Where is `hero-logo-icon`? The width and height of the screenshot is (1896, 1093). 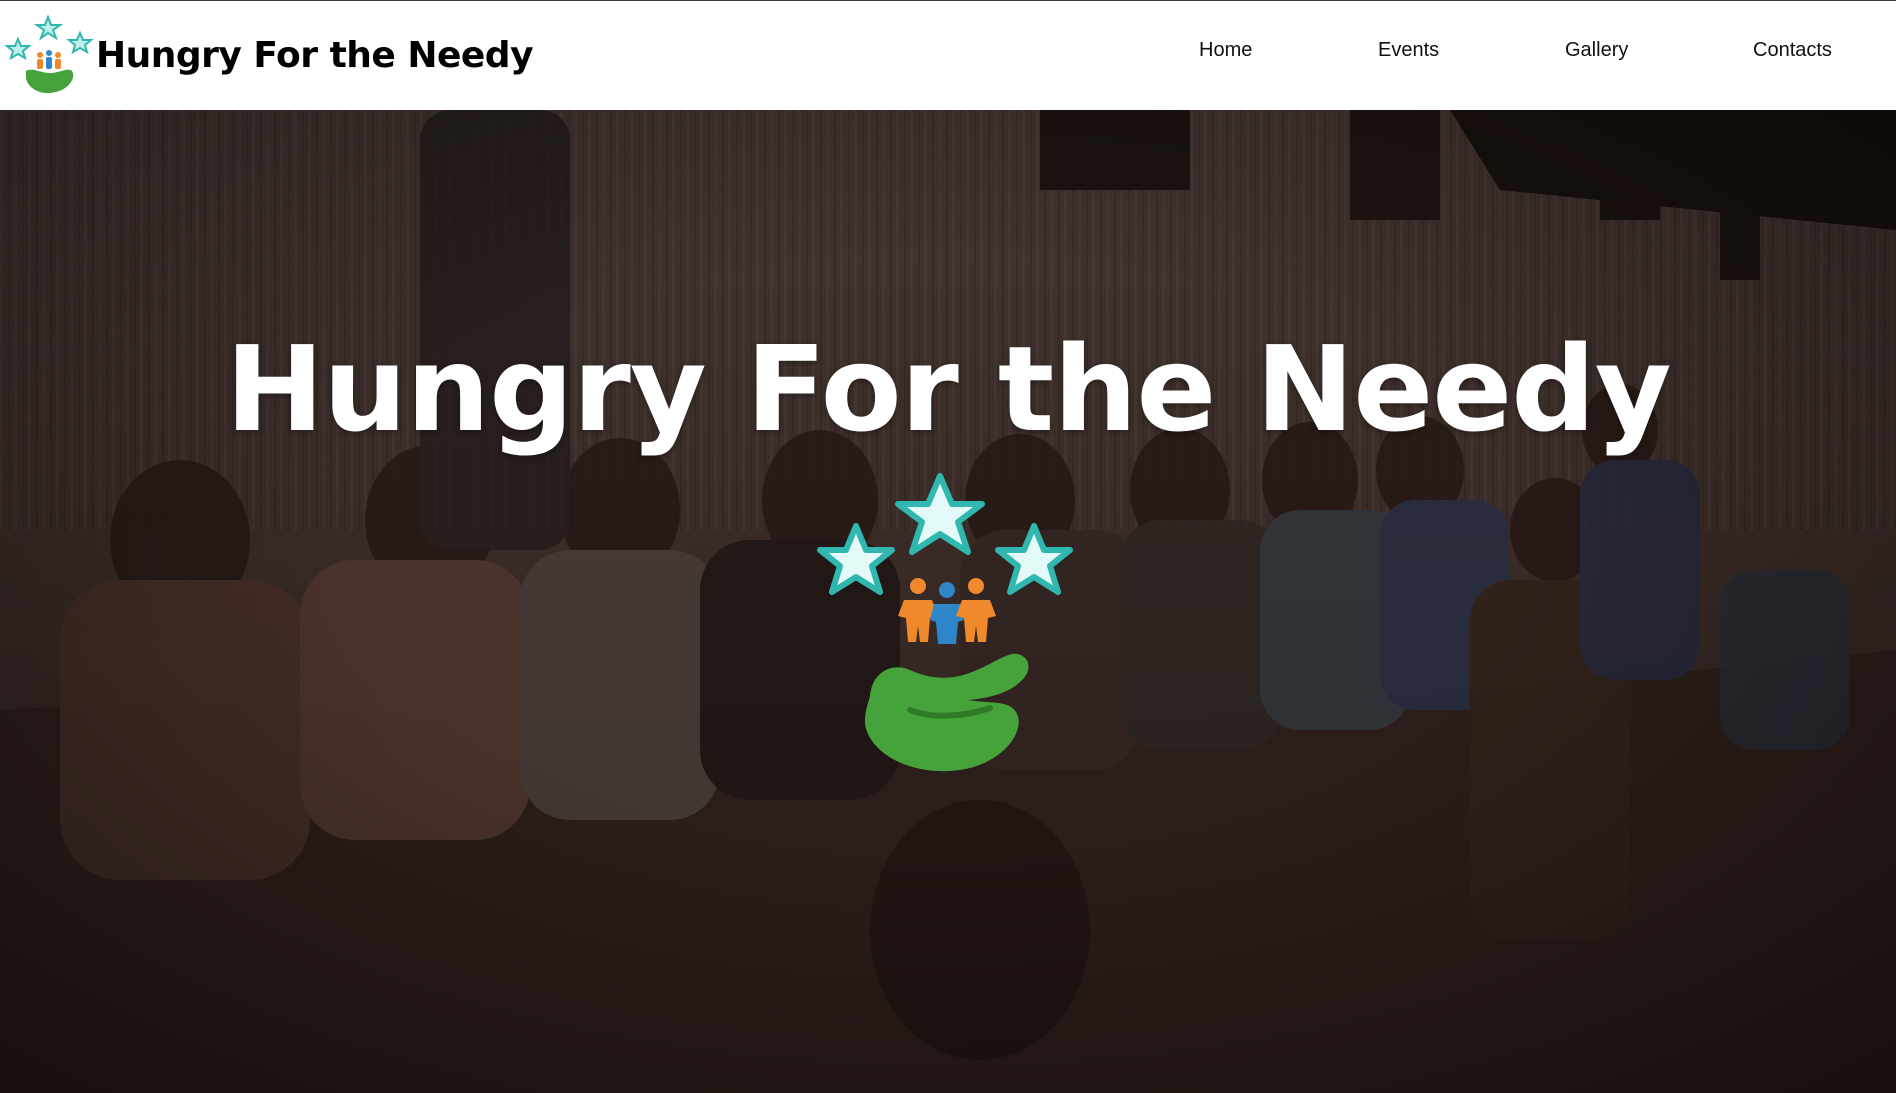 hero-logo-icon is located at coordinates (945, 622).